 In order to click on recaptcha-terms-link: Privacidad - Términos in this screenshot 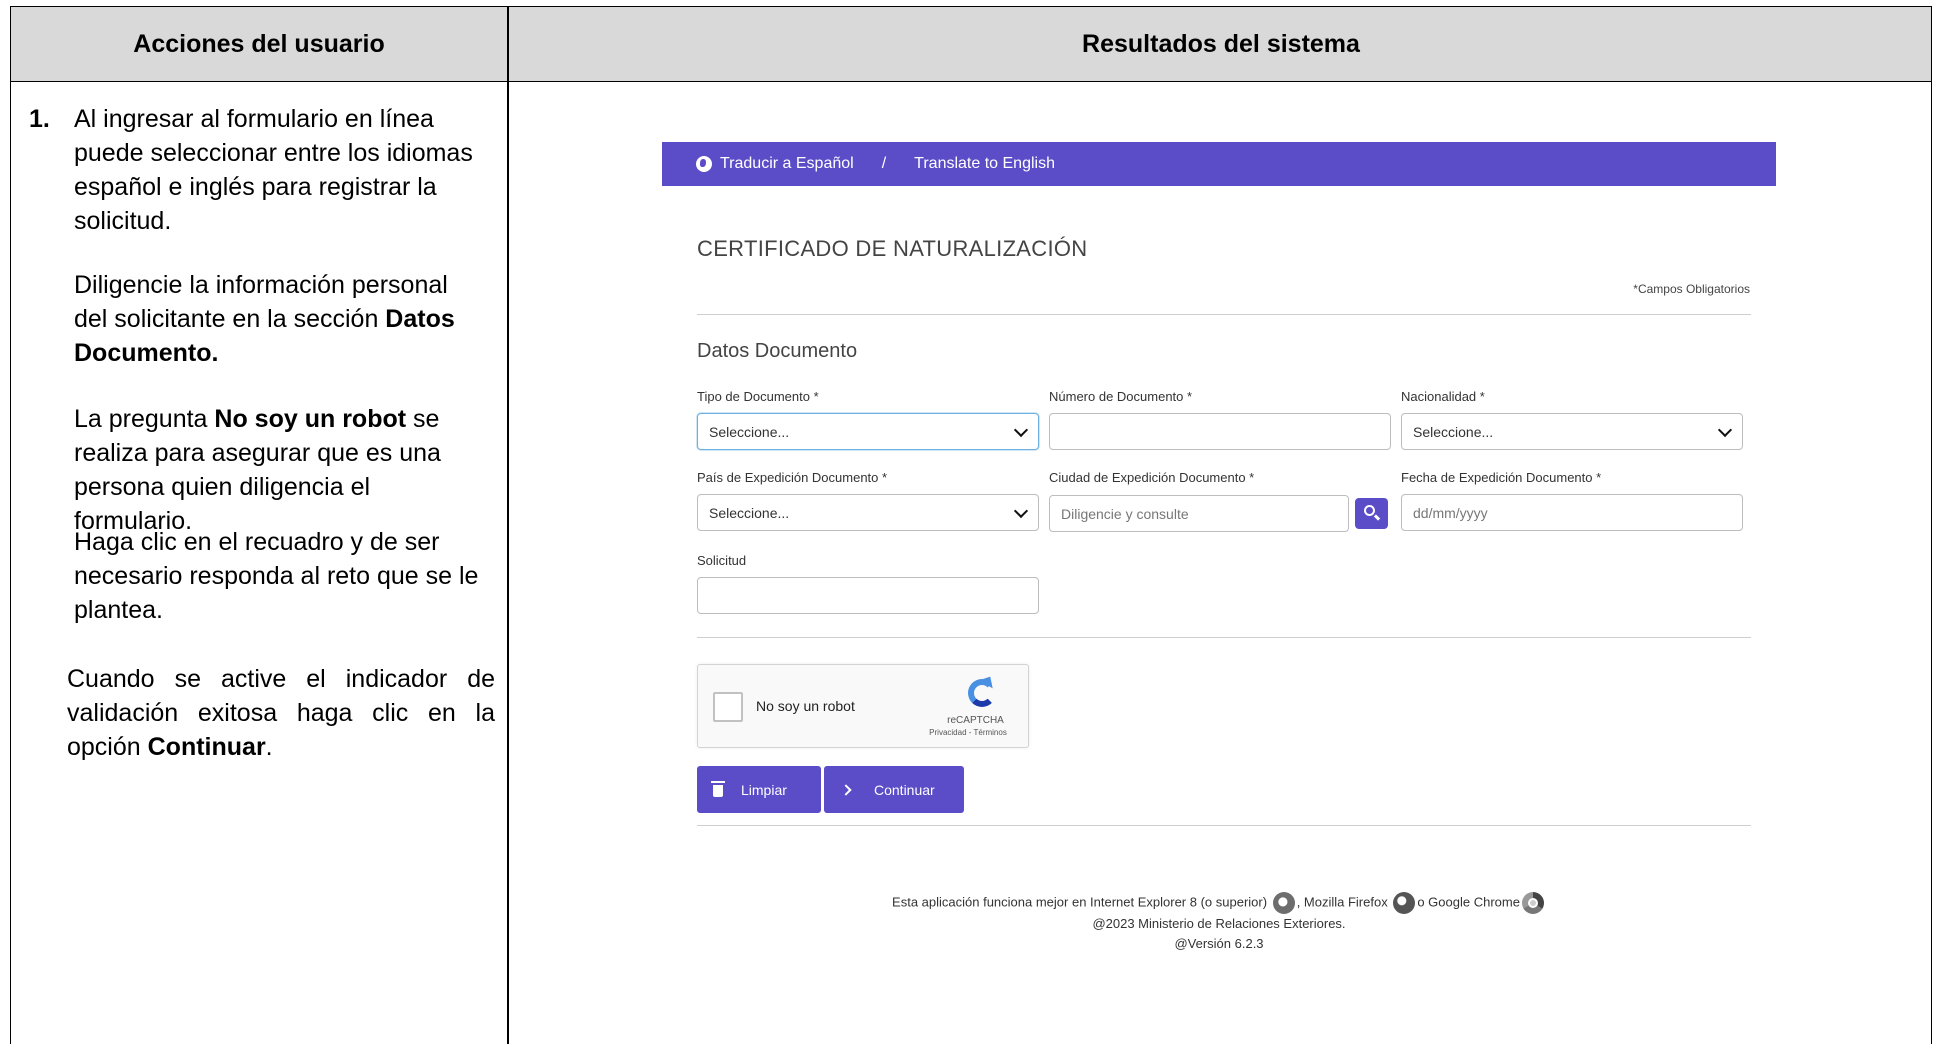, I will do `click(968, 732)`.